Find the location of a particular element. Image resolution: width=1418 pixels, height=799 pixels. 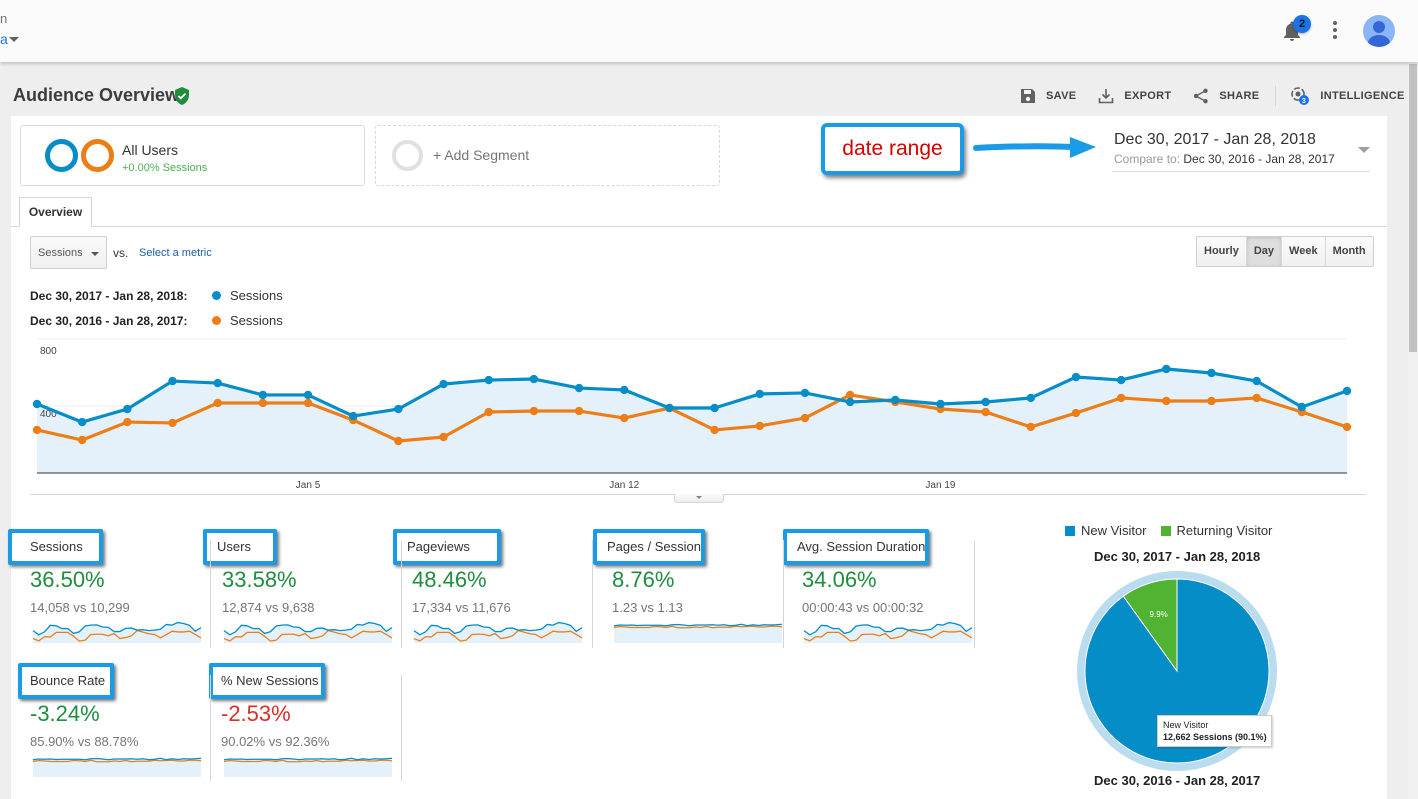

pie-title-previous: Dec 30, 2016 - Jan 28, 2017 is located at coordinates (1177, 780).